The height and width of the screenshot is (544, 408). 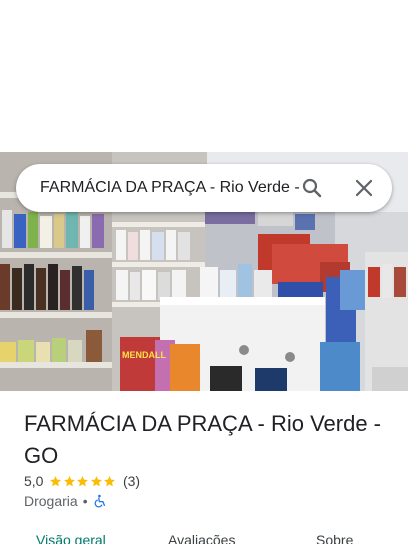 What do you see at coordinates (203, 439) in the screenshot?
I see `place-title: FARMÁCIA DA PRAÇA - Rio Verde - GO` at bounding box center [203, 439].